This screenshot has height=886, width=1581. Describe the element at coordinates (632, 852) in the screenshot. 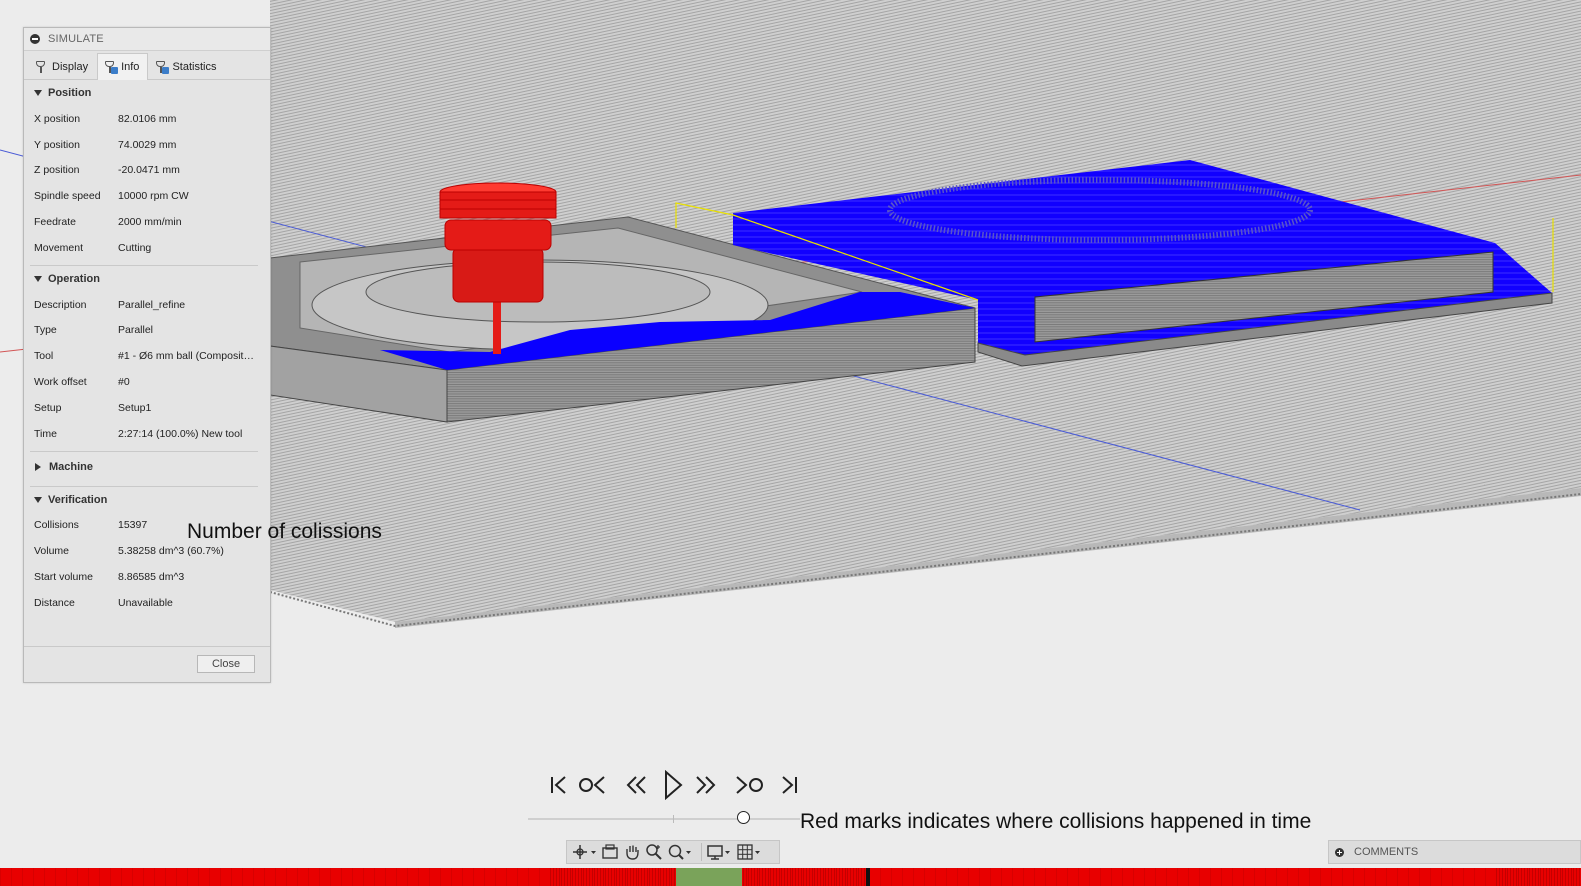

I see `pan-button` at that location.